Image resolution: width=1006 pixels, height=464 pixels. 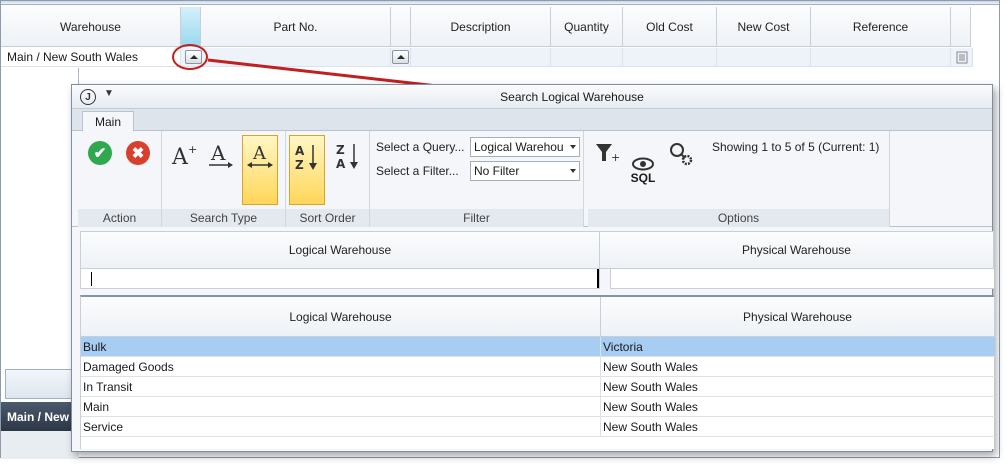 I want to click on funnel-icon: +, so click(x=608, y=154).